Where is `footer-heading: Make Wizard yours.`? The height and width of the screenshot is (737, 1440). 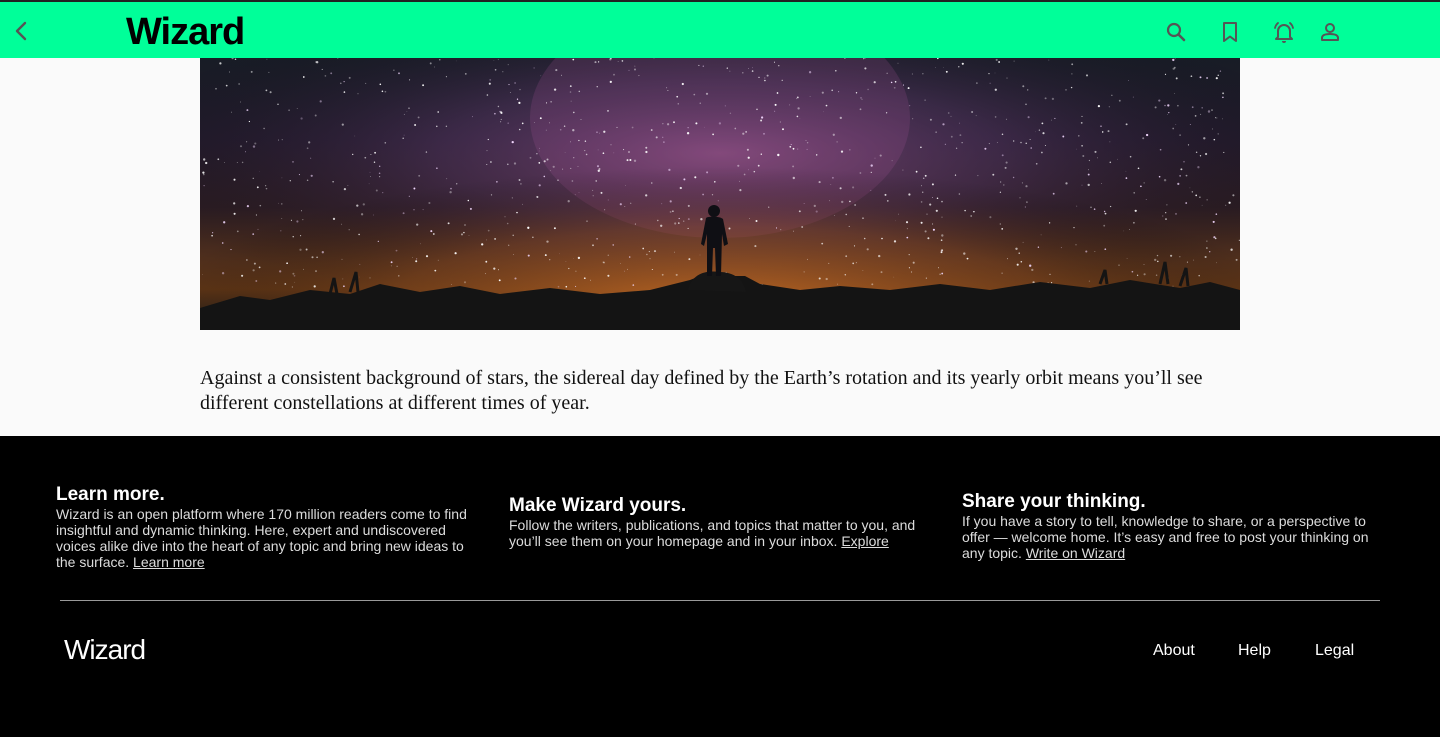 footer-heading: Make Wizard yours. is located at coordinates (598, 505).